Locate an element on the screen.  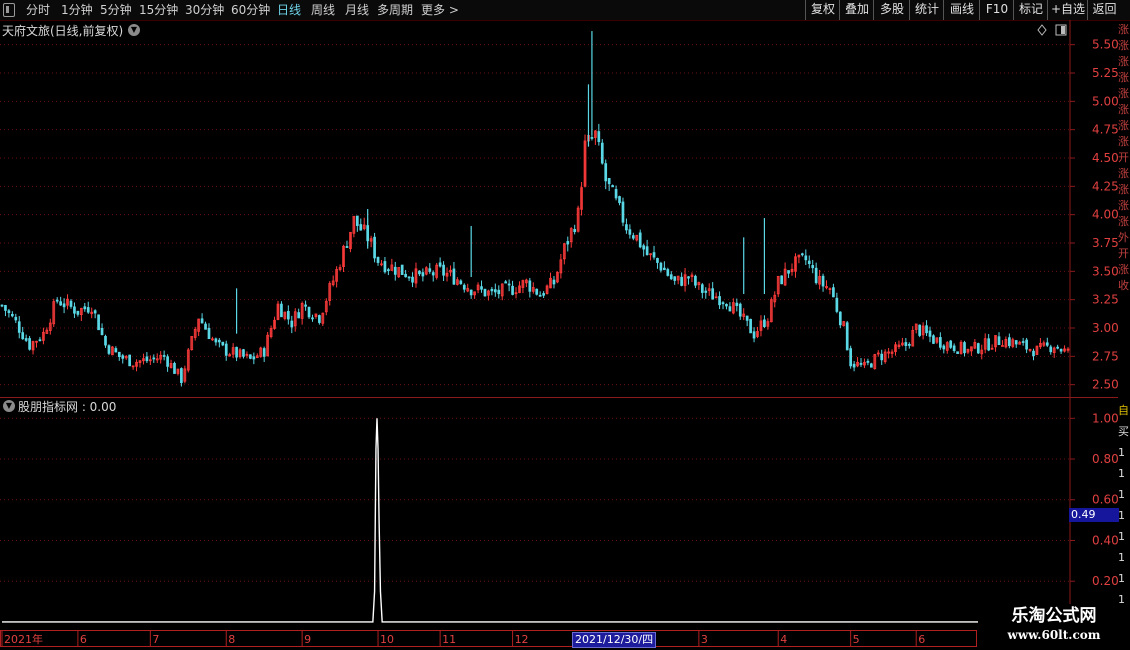
x-tick-label: 8 is located at coordinates (231, 639).